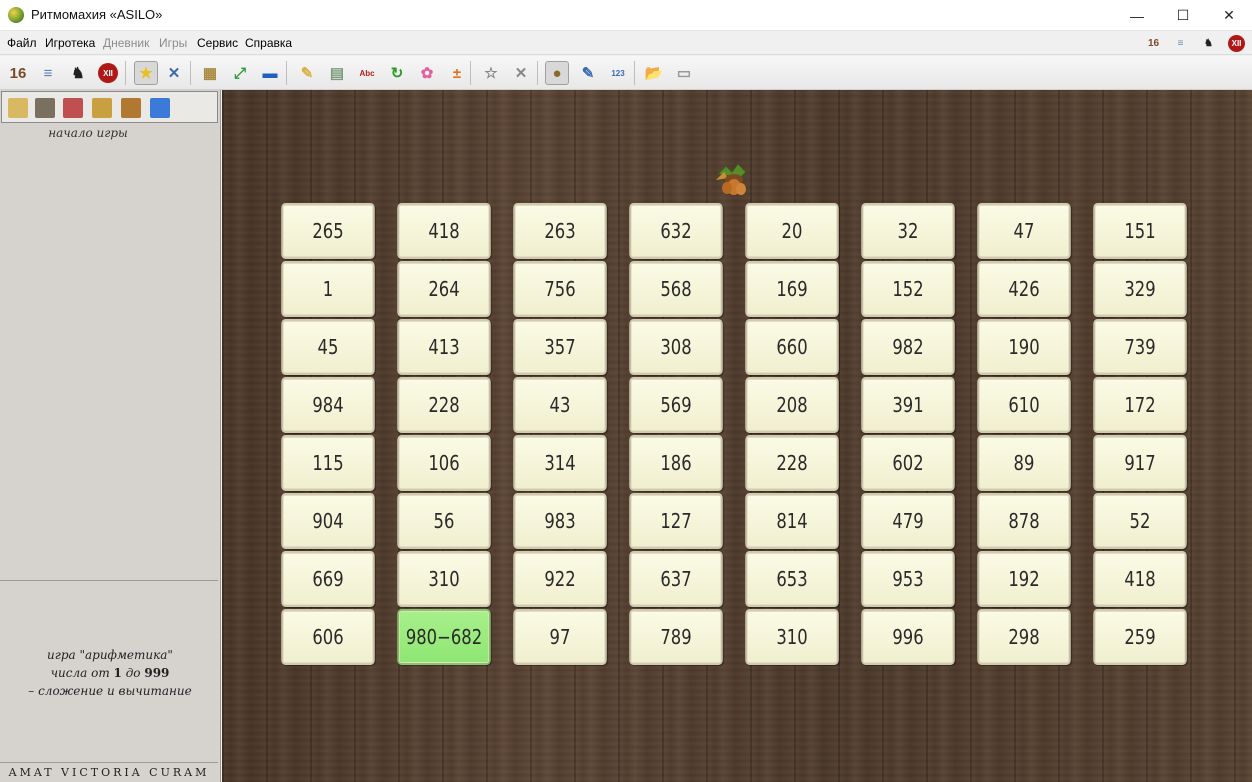 This screenshot has width=1252, height=782. What do you see at coordinates (1024, 463) in the screenshot?
I see `board-cell: 89` at bounding box center [1024, 463].